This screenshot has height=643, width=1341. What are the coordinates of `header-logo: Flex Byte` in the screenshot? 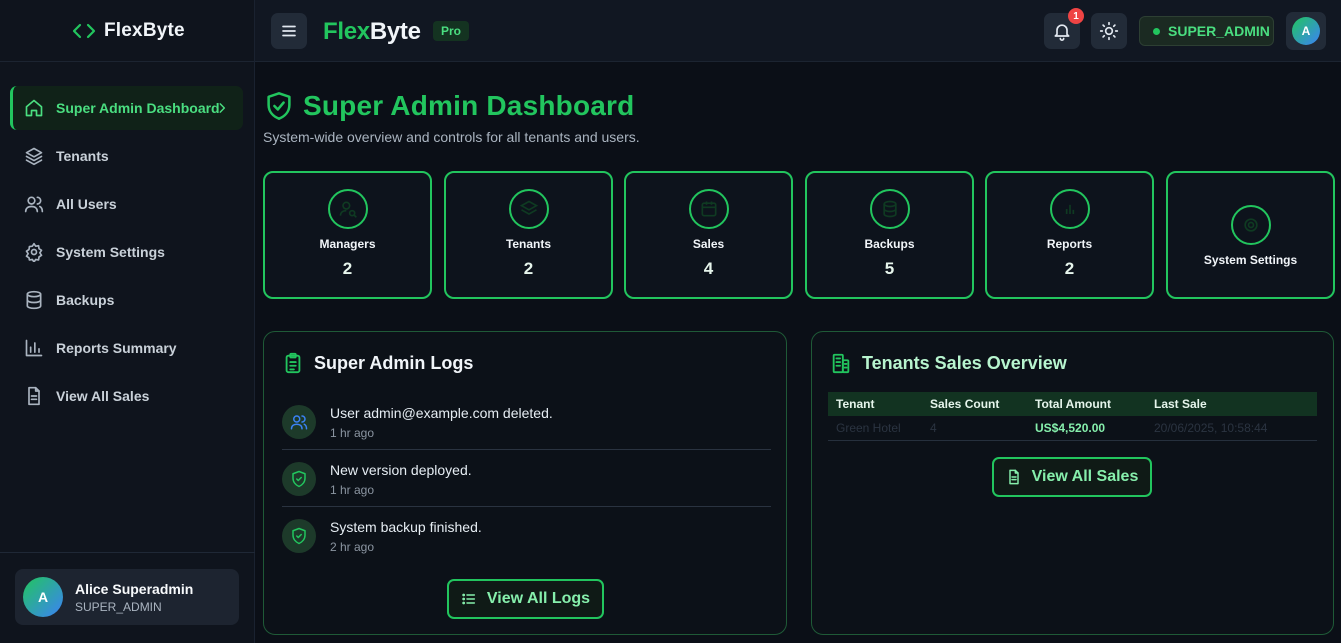 It's located at (372, 32).